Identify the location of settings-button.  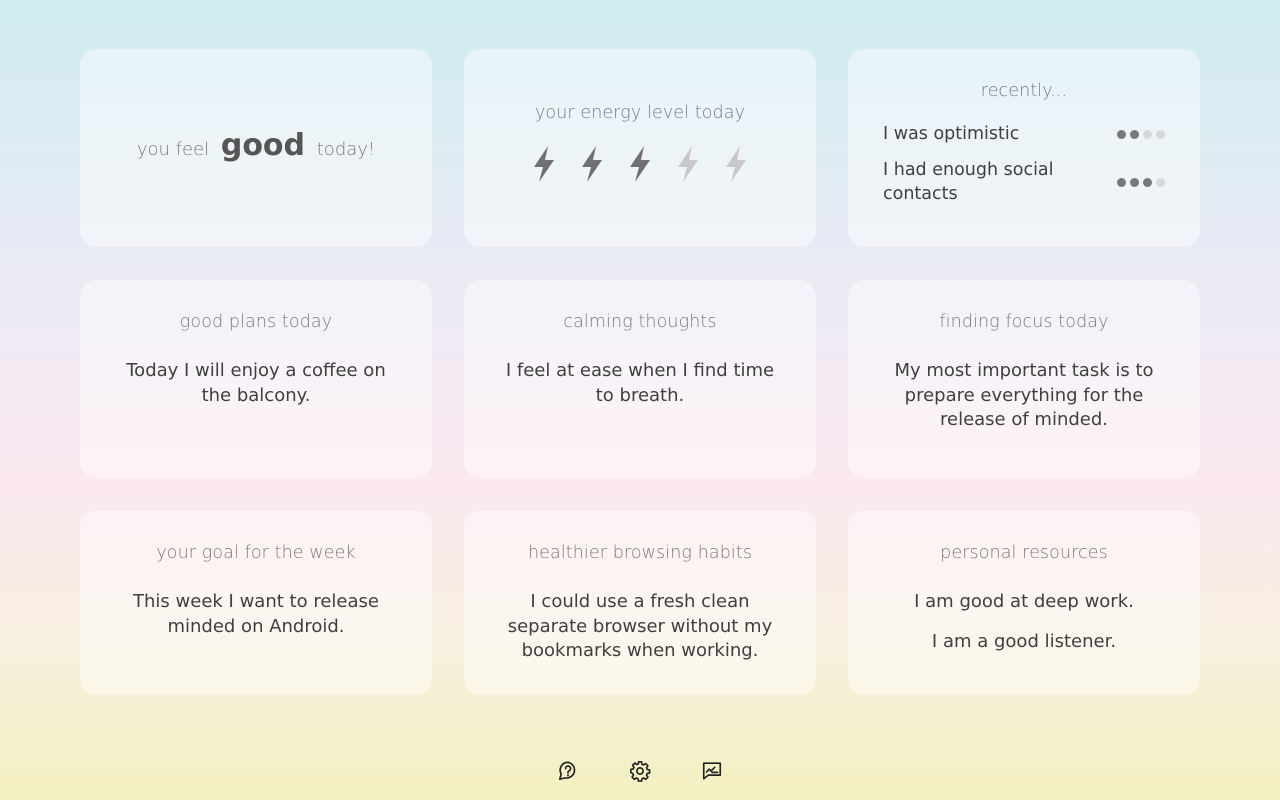
(640, 771).